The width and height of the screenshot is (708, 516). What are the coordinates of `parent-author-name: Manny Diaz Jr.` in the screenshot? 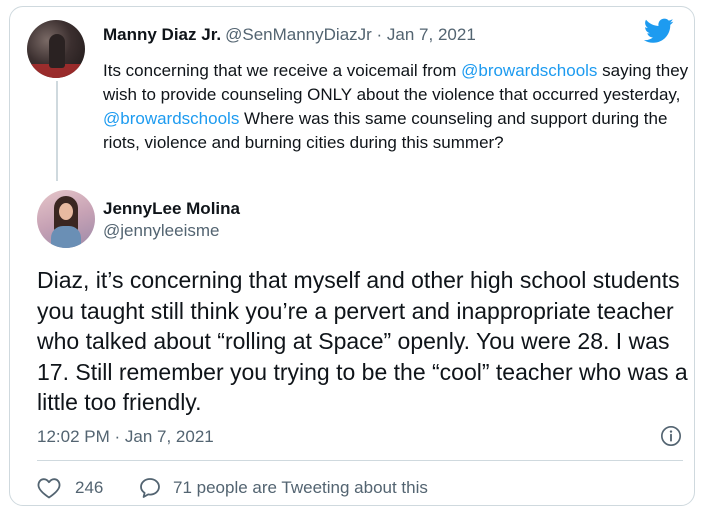 It's located at (162, 34).